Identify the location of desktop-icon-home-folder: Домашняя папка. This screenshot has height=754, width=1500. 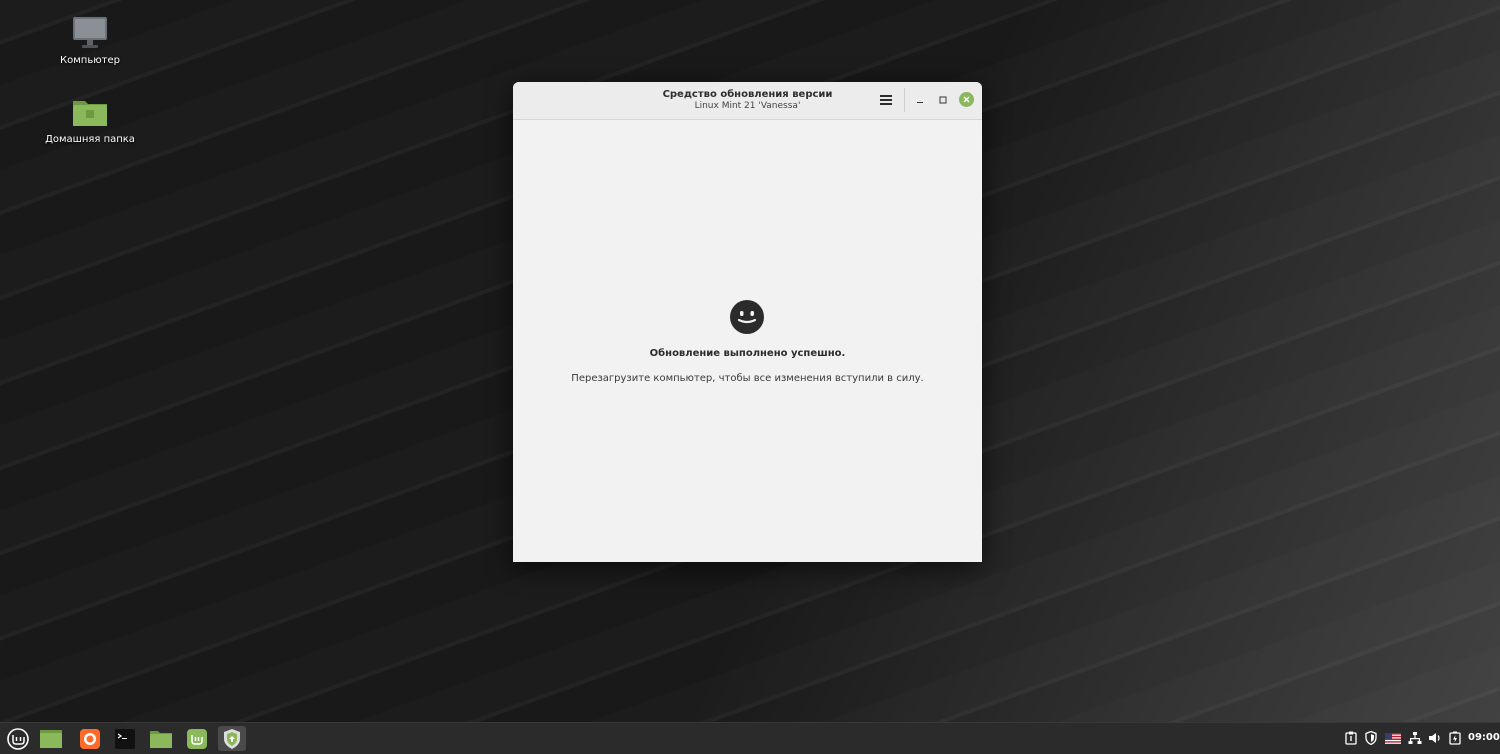
(90, 120).